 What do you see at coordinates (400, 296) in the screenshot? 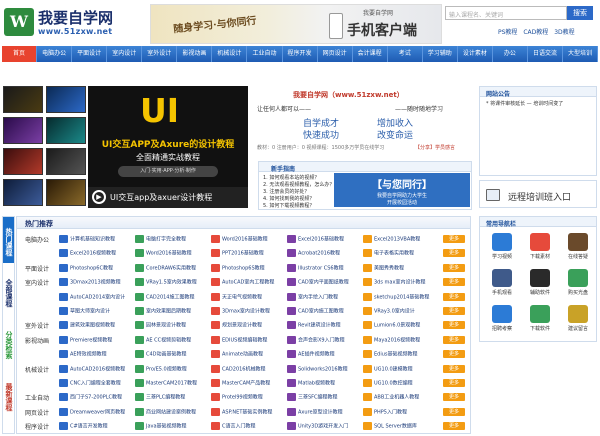
I see `course-link: sketchup2014基础教程` at bounding box center [400, 296].